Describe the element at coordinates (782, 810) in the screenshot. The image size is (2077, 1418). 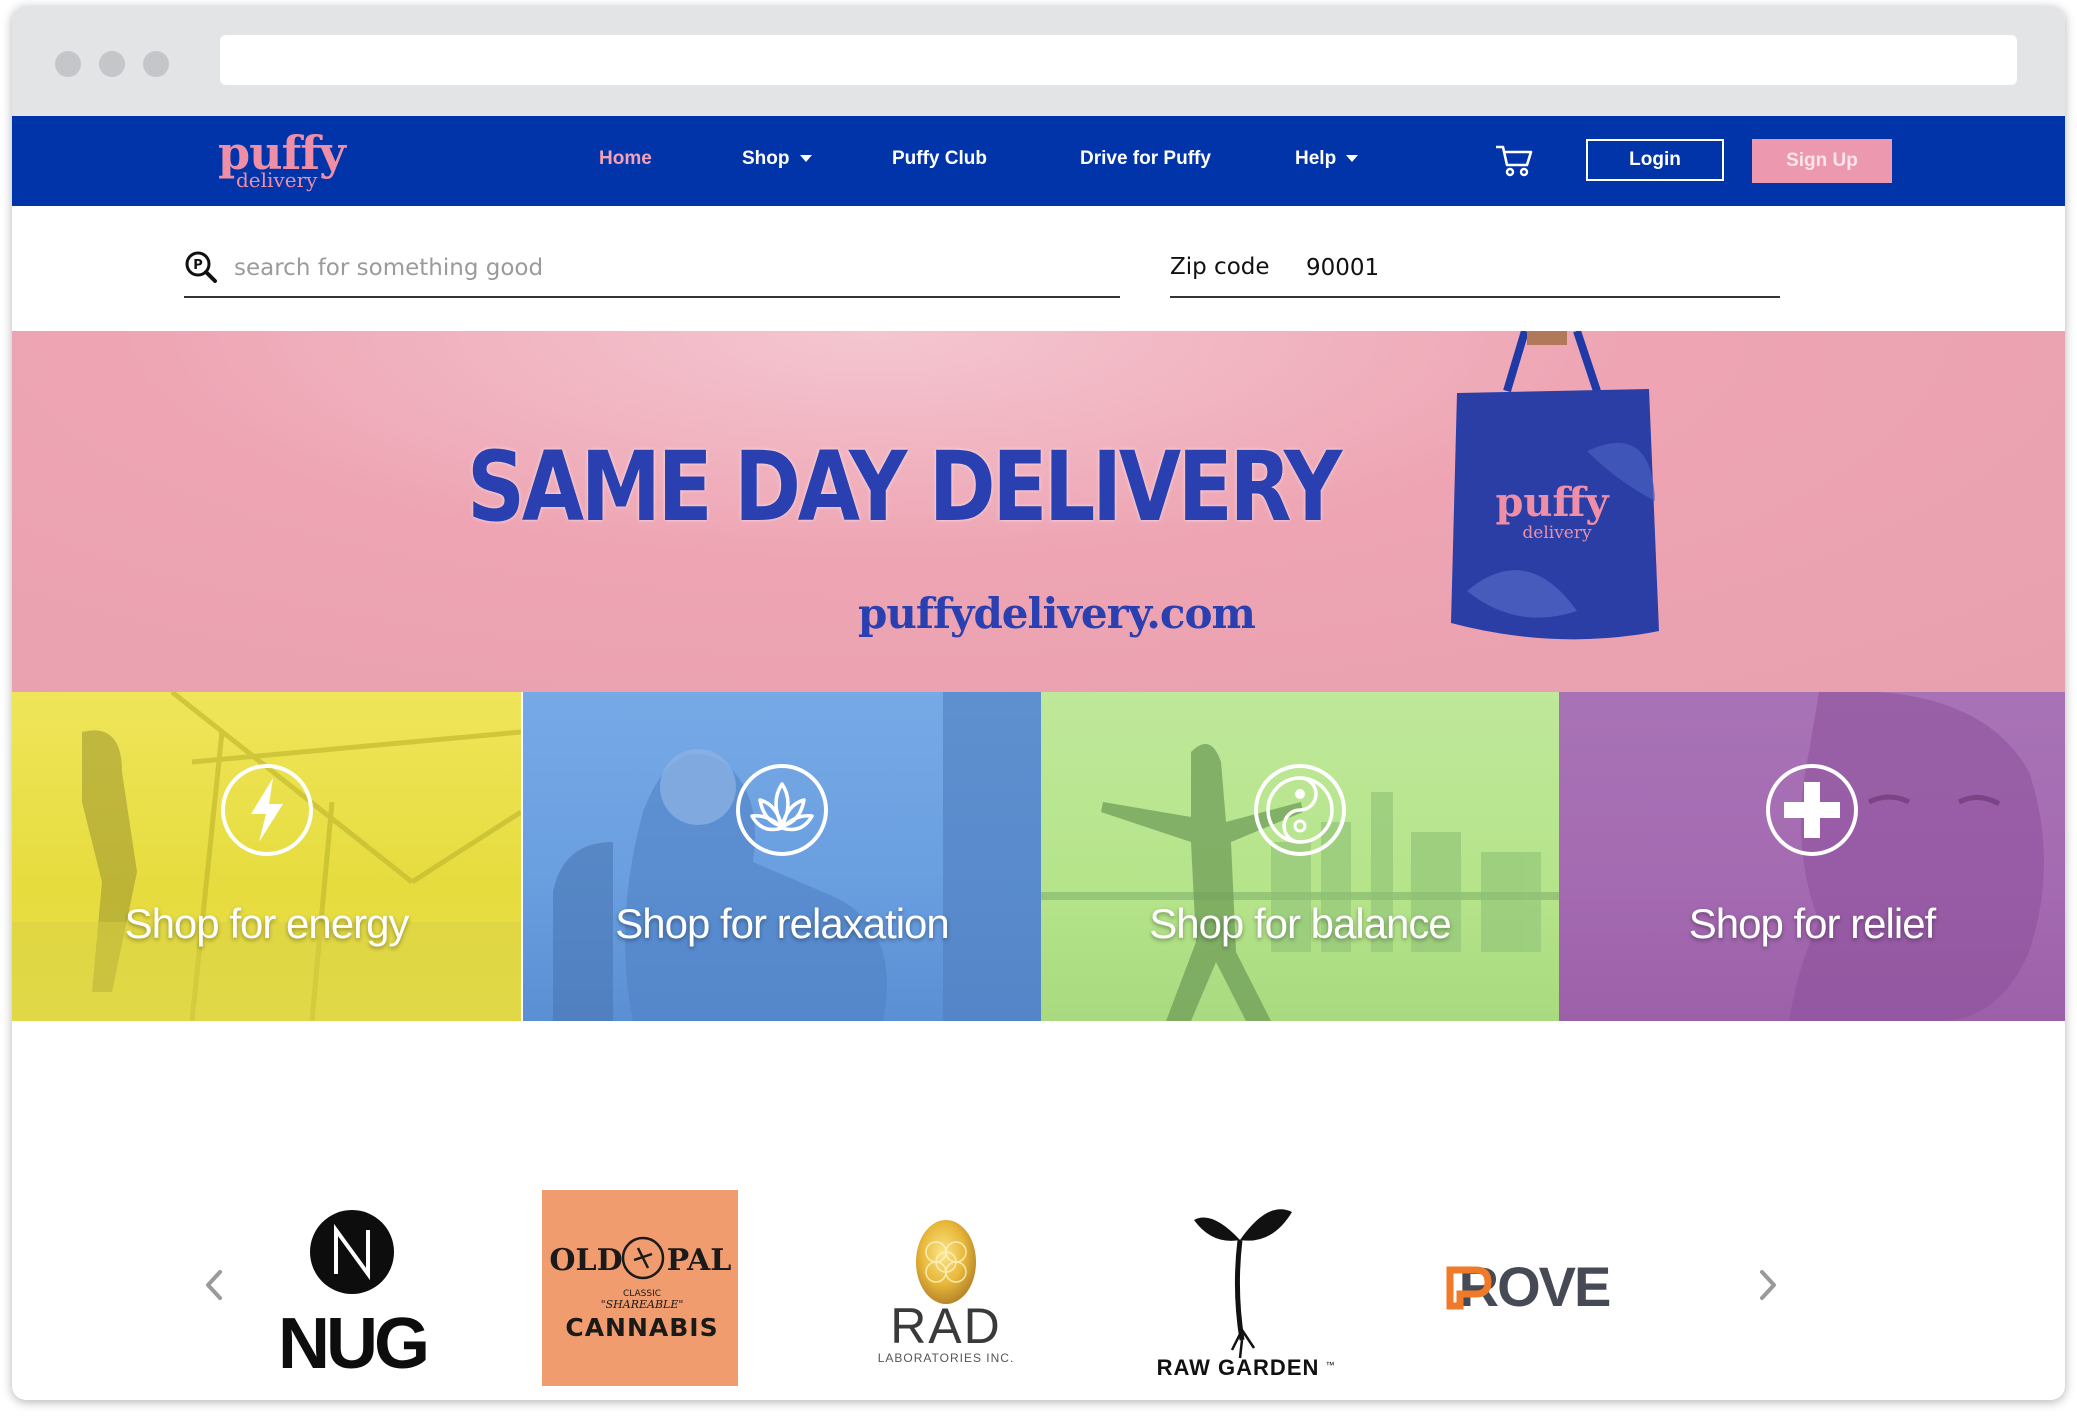
I see `lotus-icon` at that location.